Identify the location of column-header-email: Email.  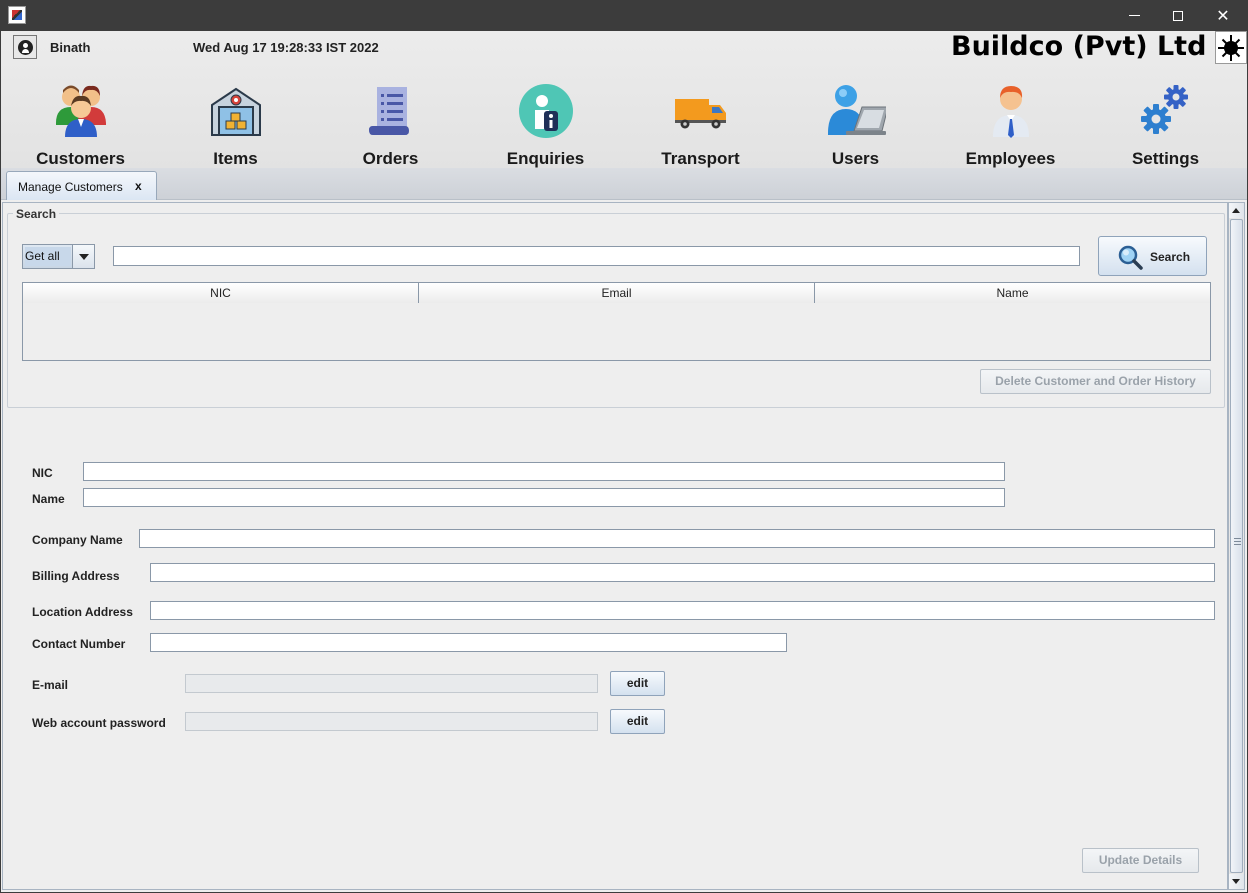
(617, 293).